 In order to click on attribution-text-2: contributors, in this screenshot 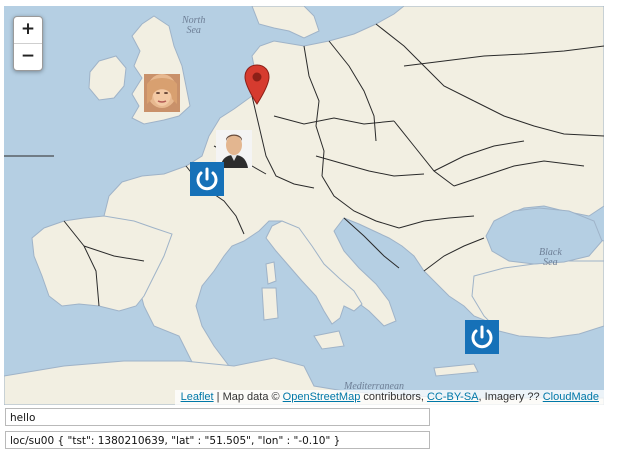, I will do `click(393, 397)`.